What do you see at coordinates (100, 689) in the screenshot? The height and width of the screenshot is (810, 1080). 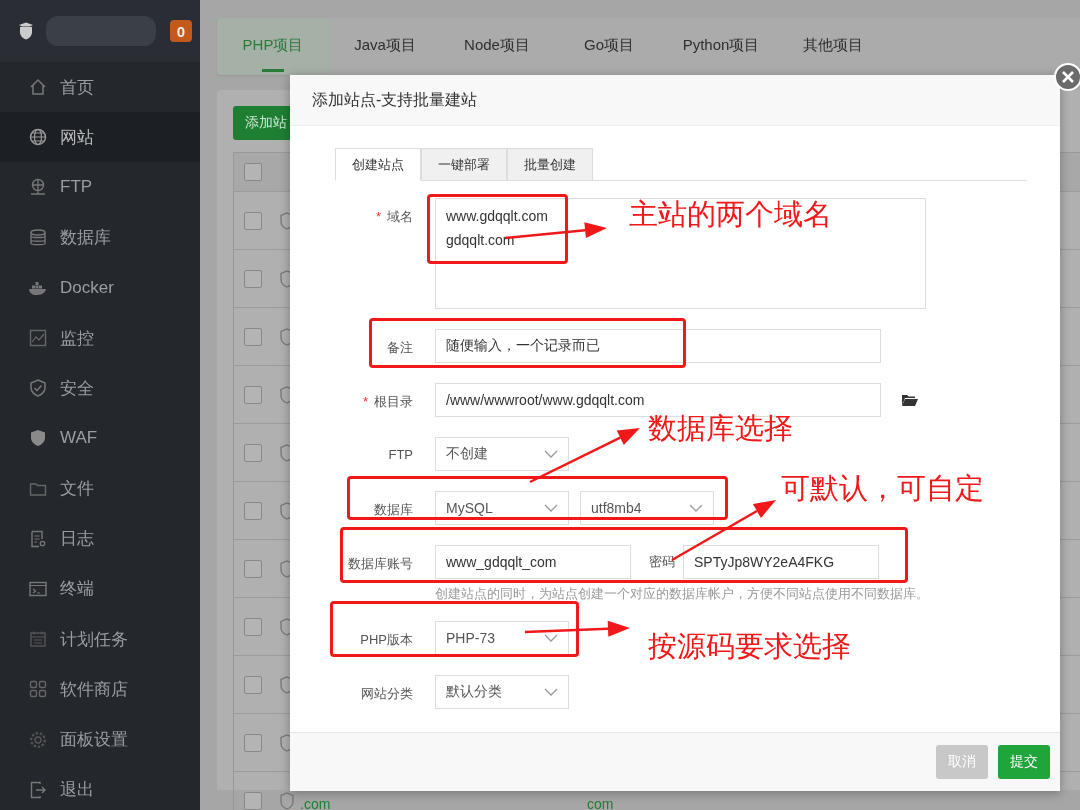 I see `nav-item: 软件商店` at bounding box center [100, 689].